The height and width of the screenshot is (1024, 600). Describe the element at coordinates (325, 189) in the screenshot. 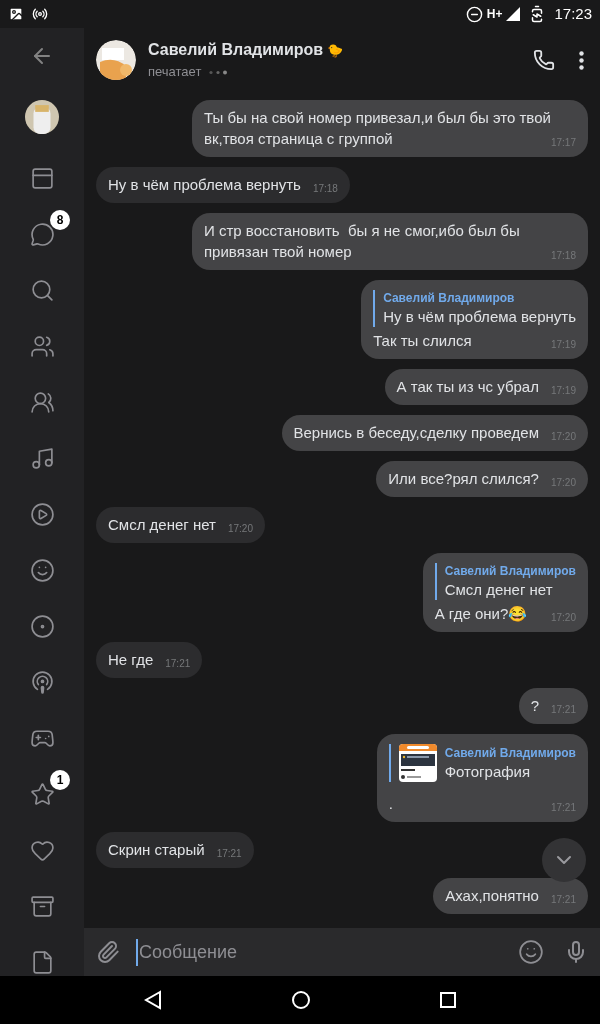

I see `message-time: 17:18` at that location.